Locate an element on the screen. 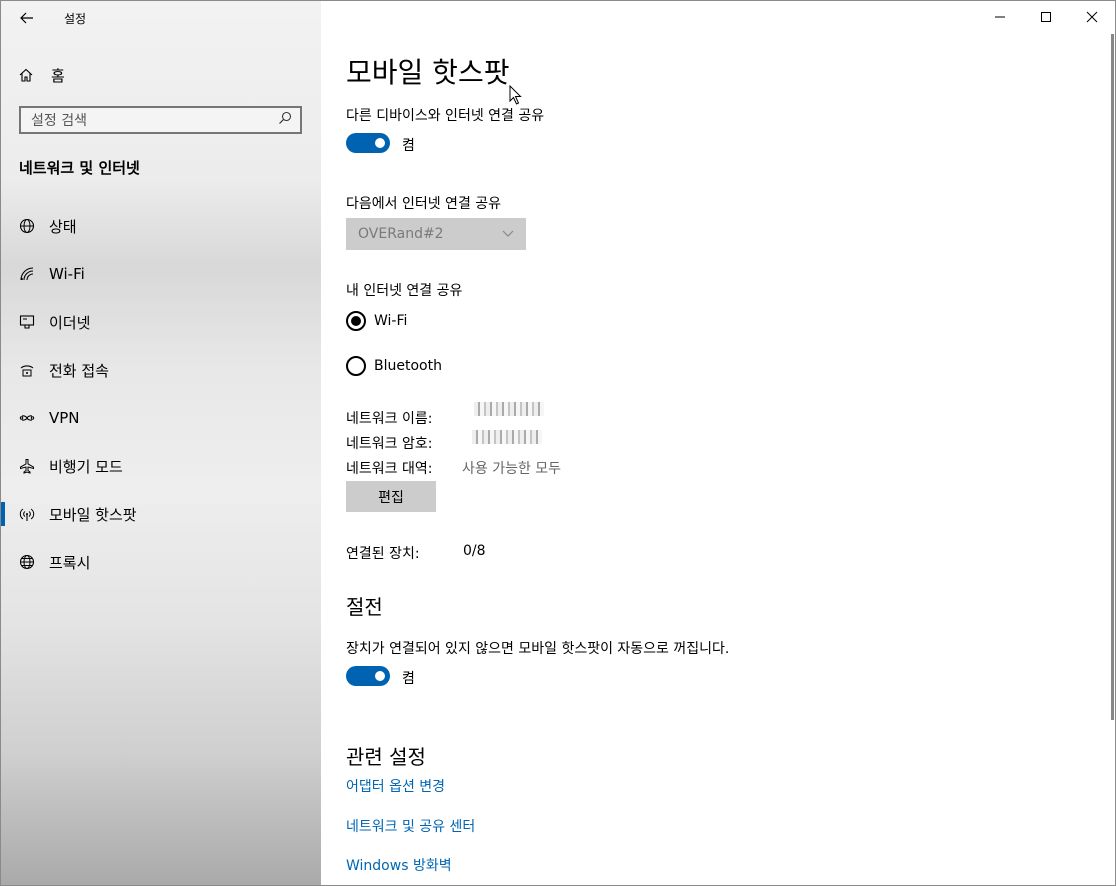  sidebar-item-mobile-hotspot: 모바일 핫스팟 is located at coordinates (161, 514).